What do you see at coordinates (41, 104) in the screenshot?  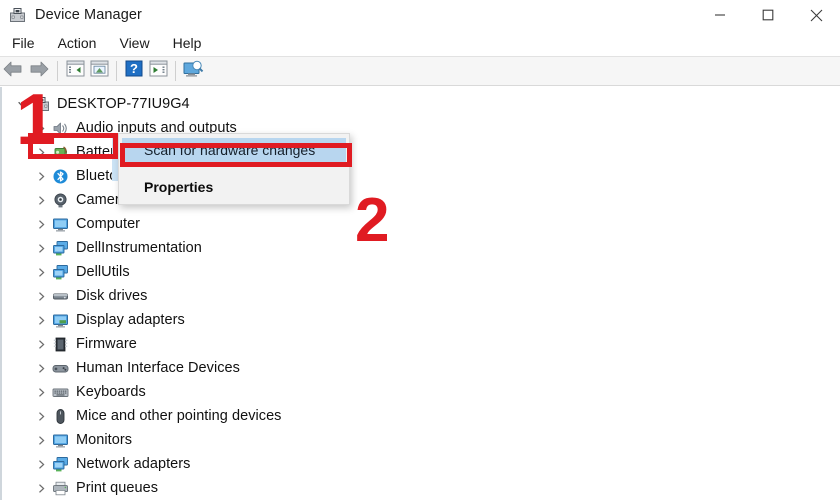 I see `computer-device-icon` at bounding box center [41, 104].